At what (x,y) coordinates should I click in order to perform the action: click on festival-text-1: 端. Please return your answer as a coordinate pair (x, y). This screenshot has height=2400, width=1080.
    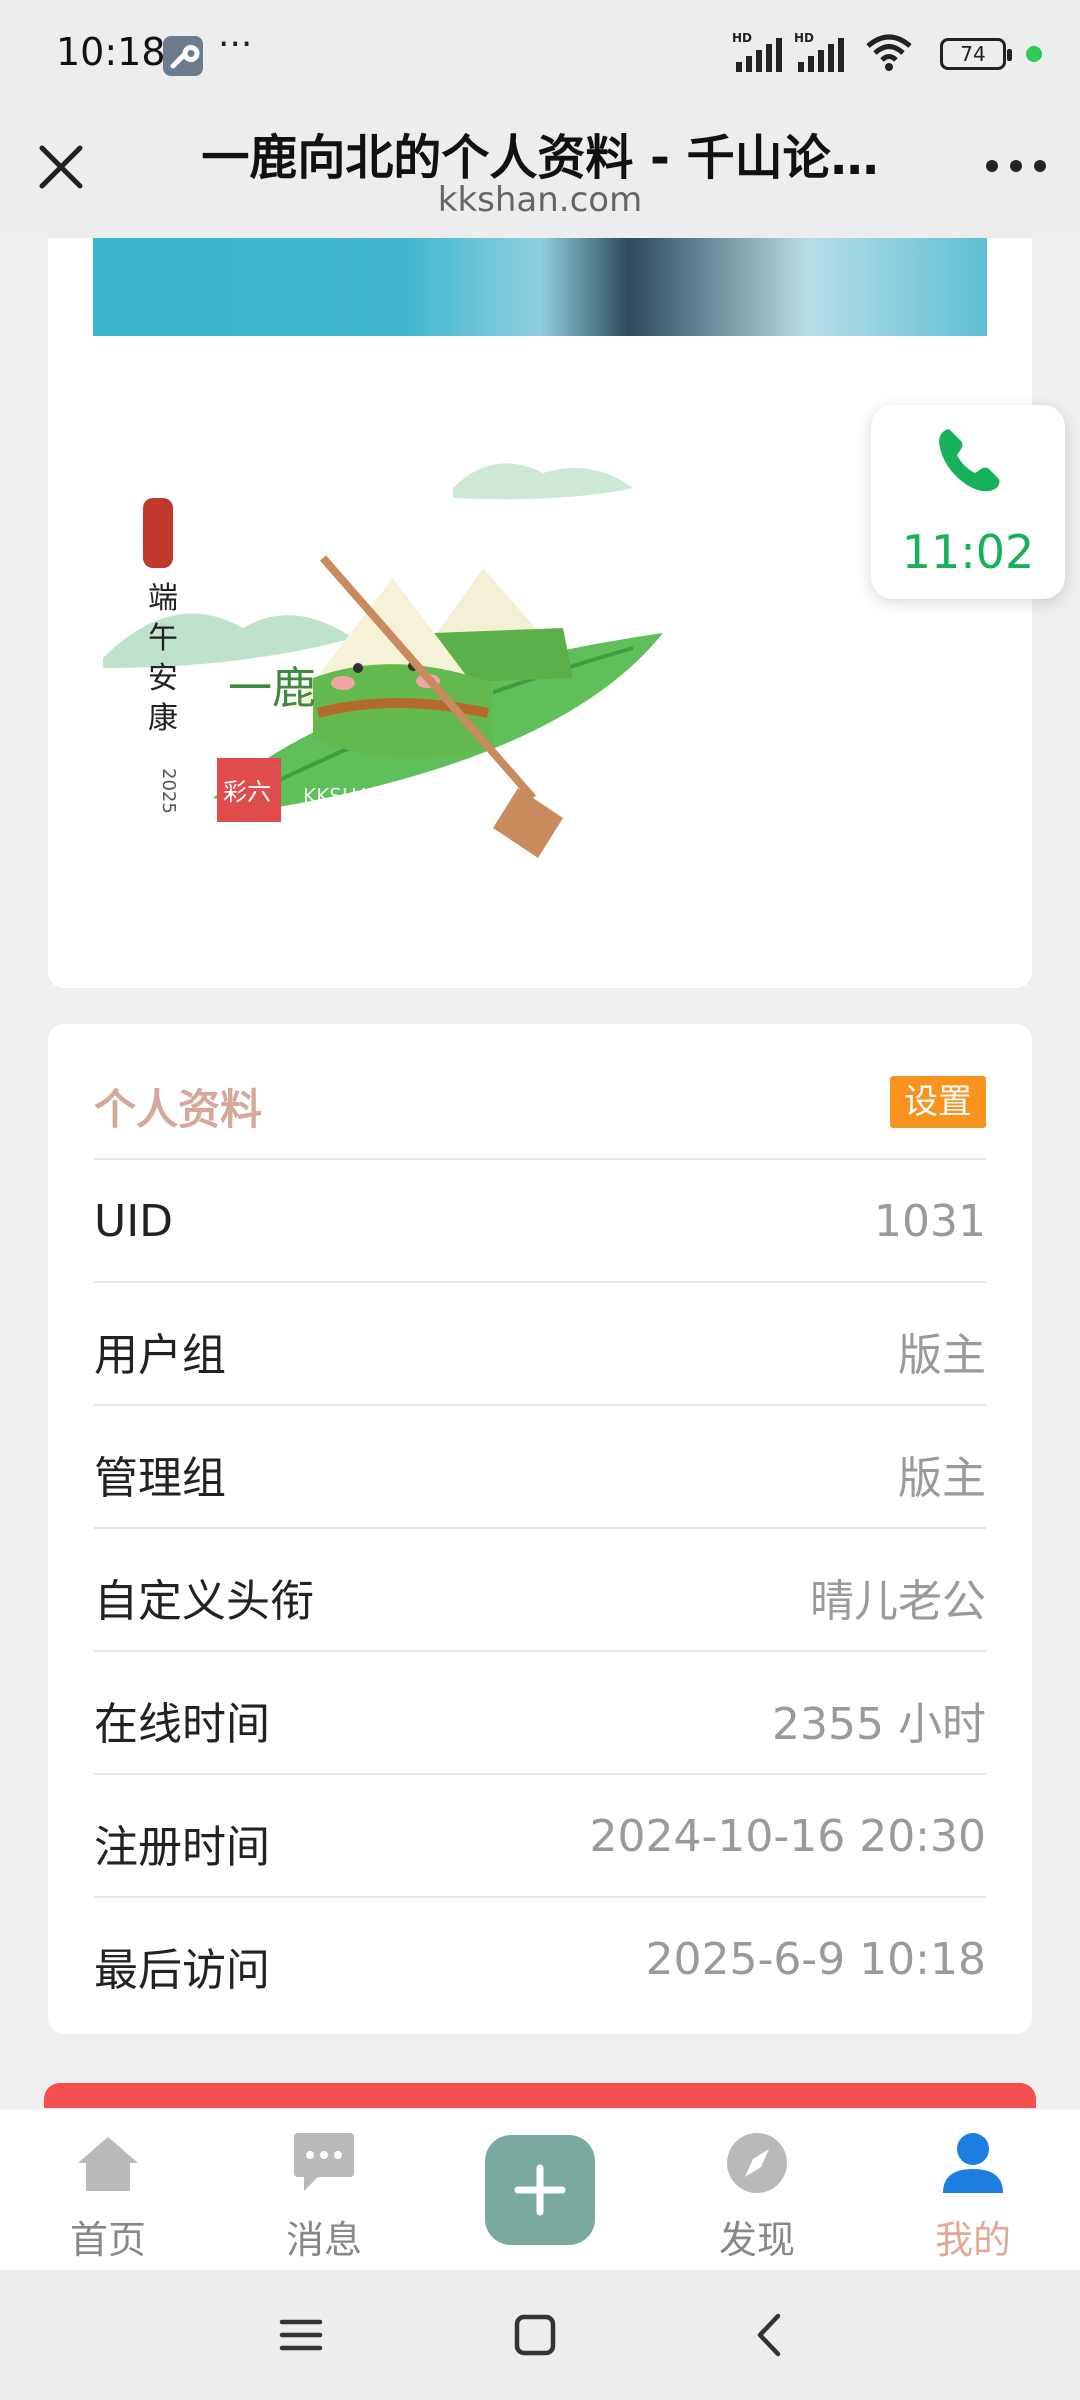
    Looking at the image, I should click on (163, 598).